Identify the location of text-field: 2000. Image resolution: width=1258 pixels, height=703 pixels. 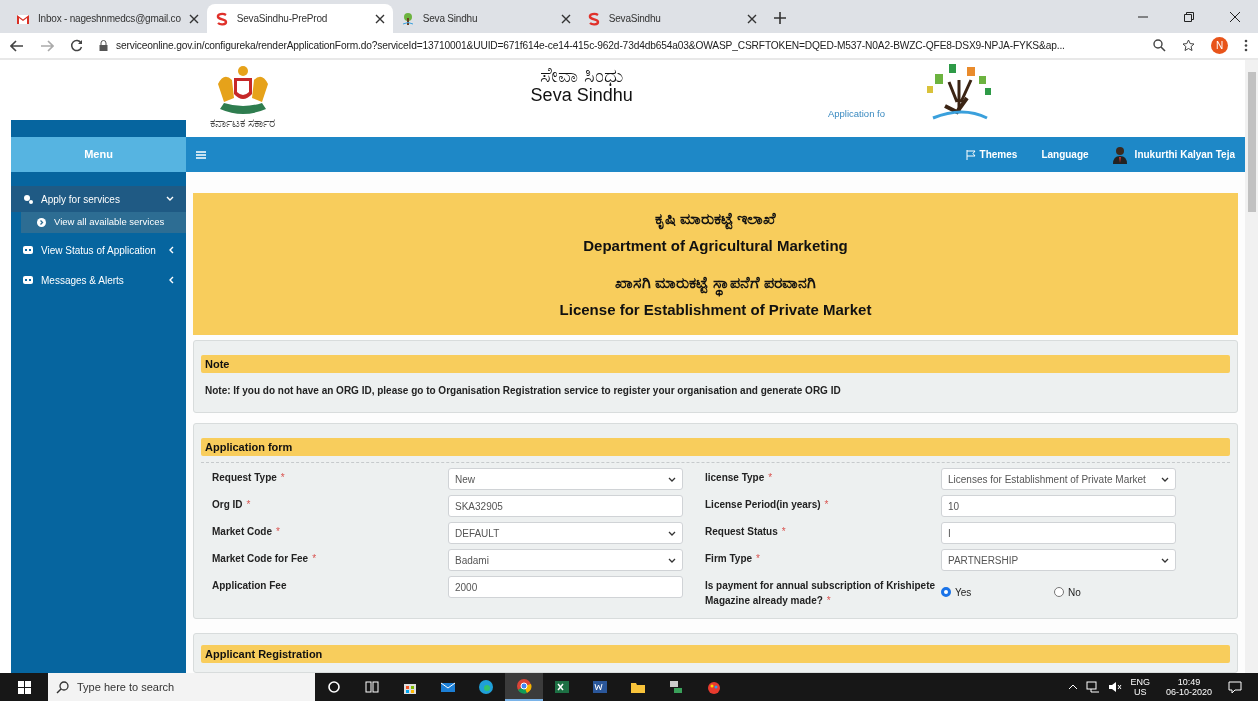
(565, 587).